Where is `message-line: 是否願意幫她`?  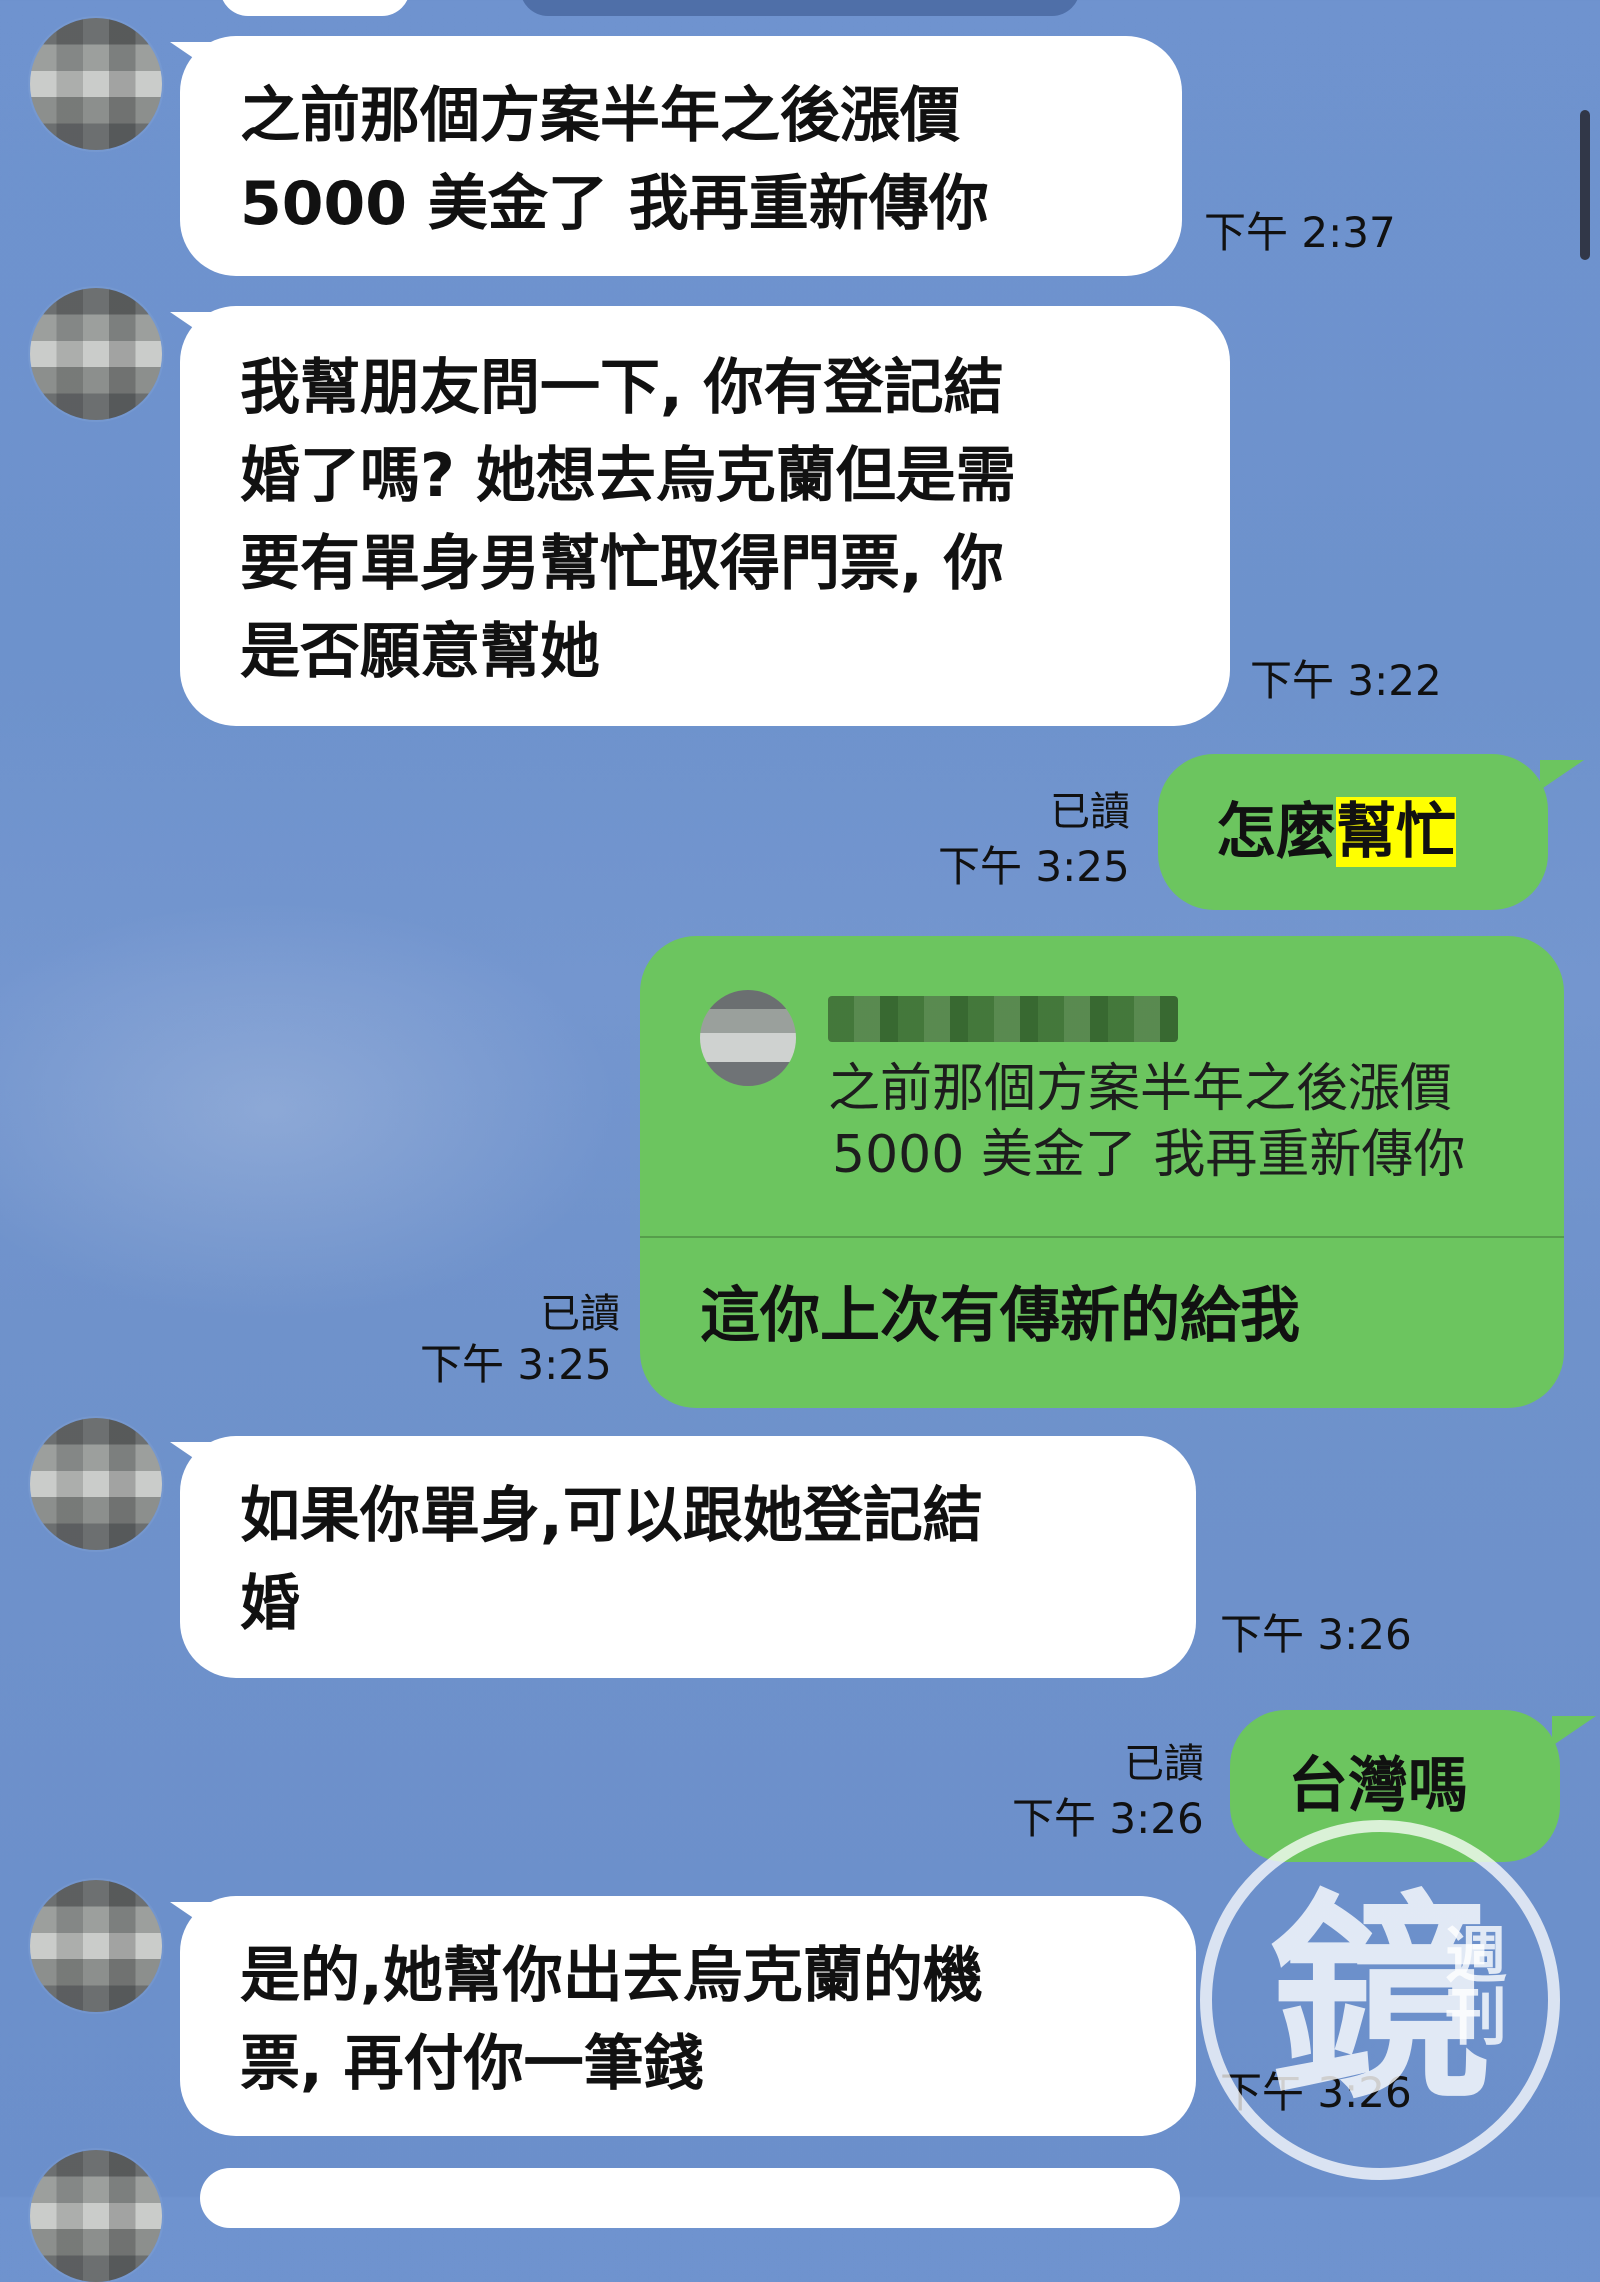 message-line: 是否願意幫她 is located at coordinates (420, 652).